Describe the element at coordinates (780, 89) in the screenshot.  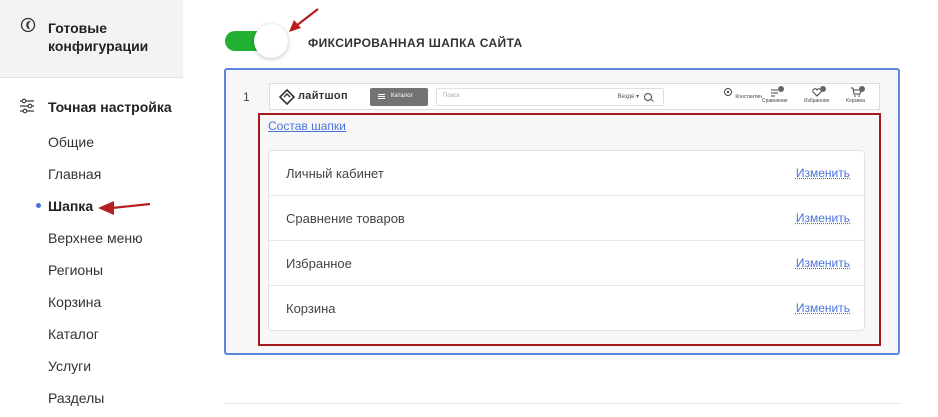
I see `compare-badge` at that location.